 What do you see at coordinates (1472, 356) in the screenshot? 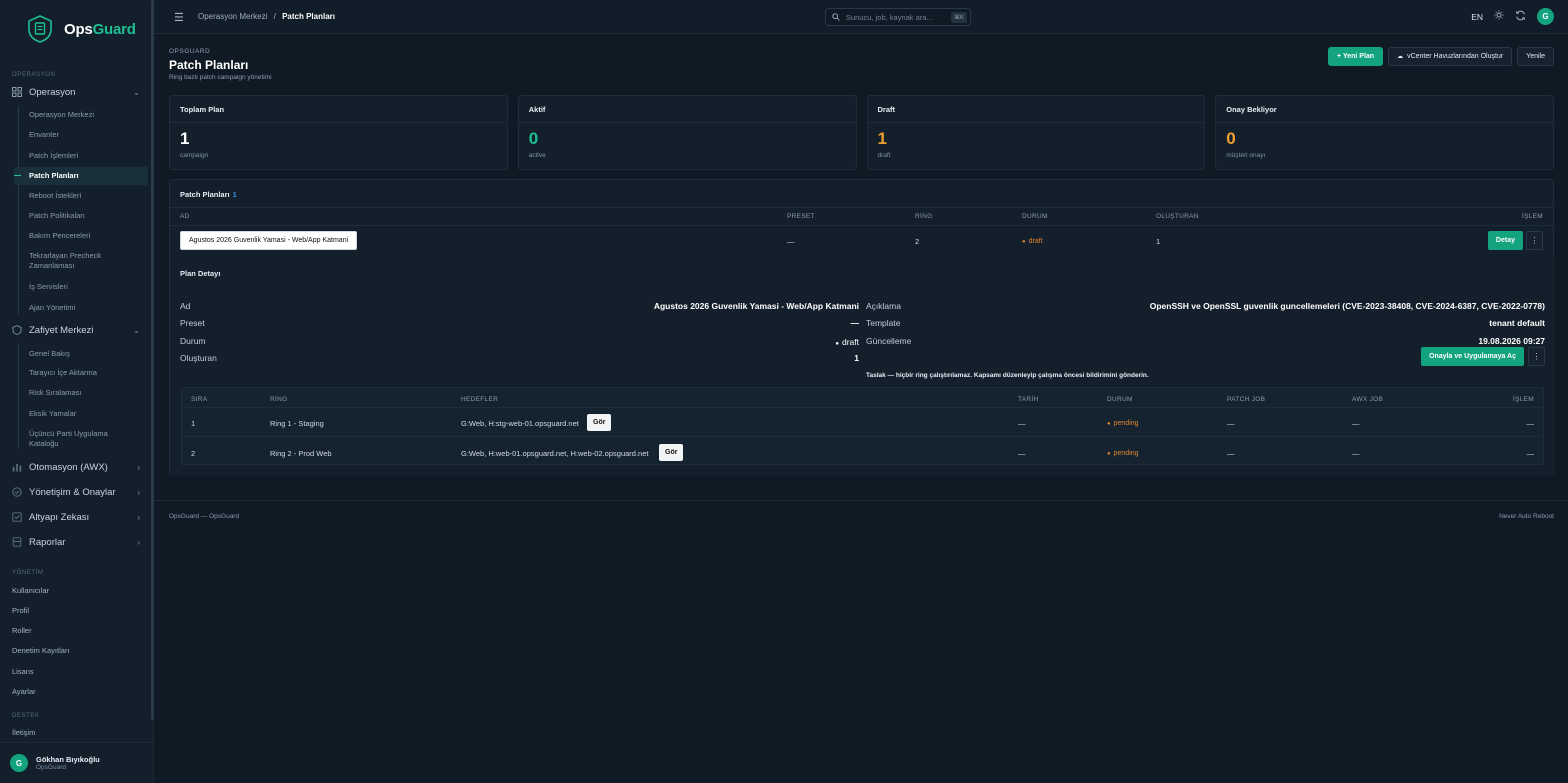
I see `approve-and-open-button: Onayla ve Uygulamaya Aç` at bounding box center [1472, 356].